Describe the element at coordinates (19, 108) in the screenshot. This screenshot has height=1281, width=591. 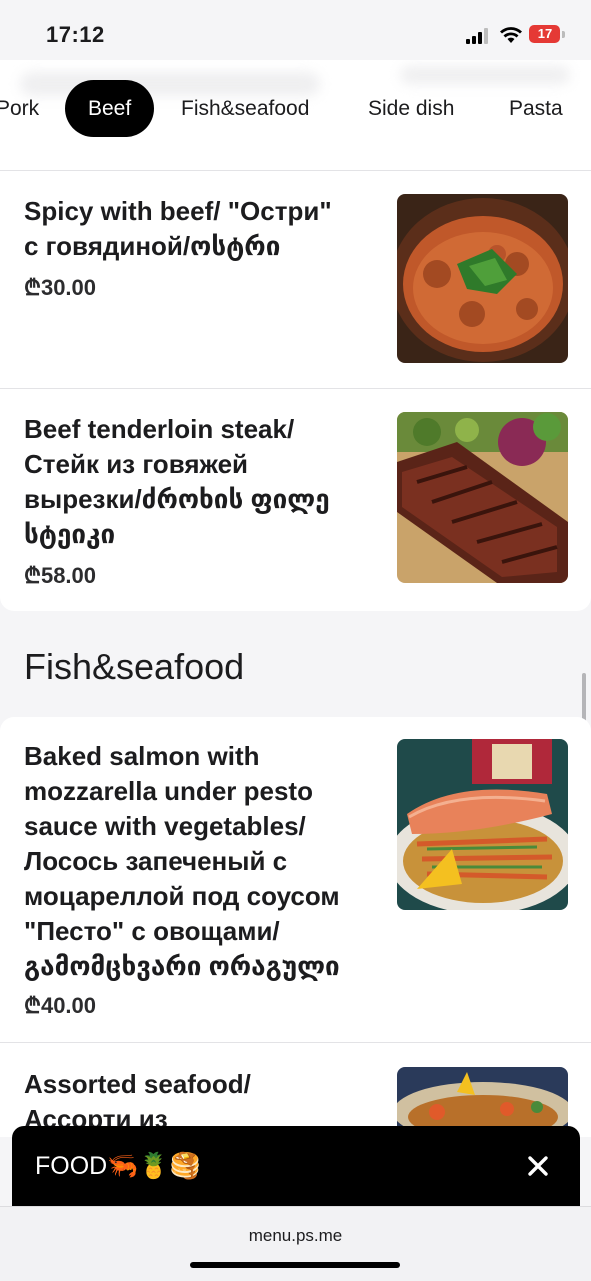
I see `tab-pork: Pork` at that location.